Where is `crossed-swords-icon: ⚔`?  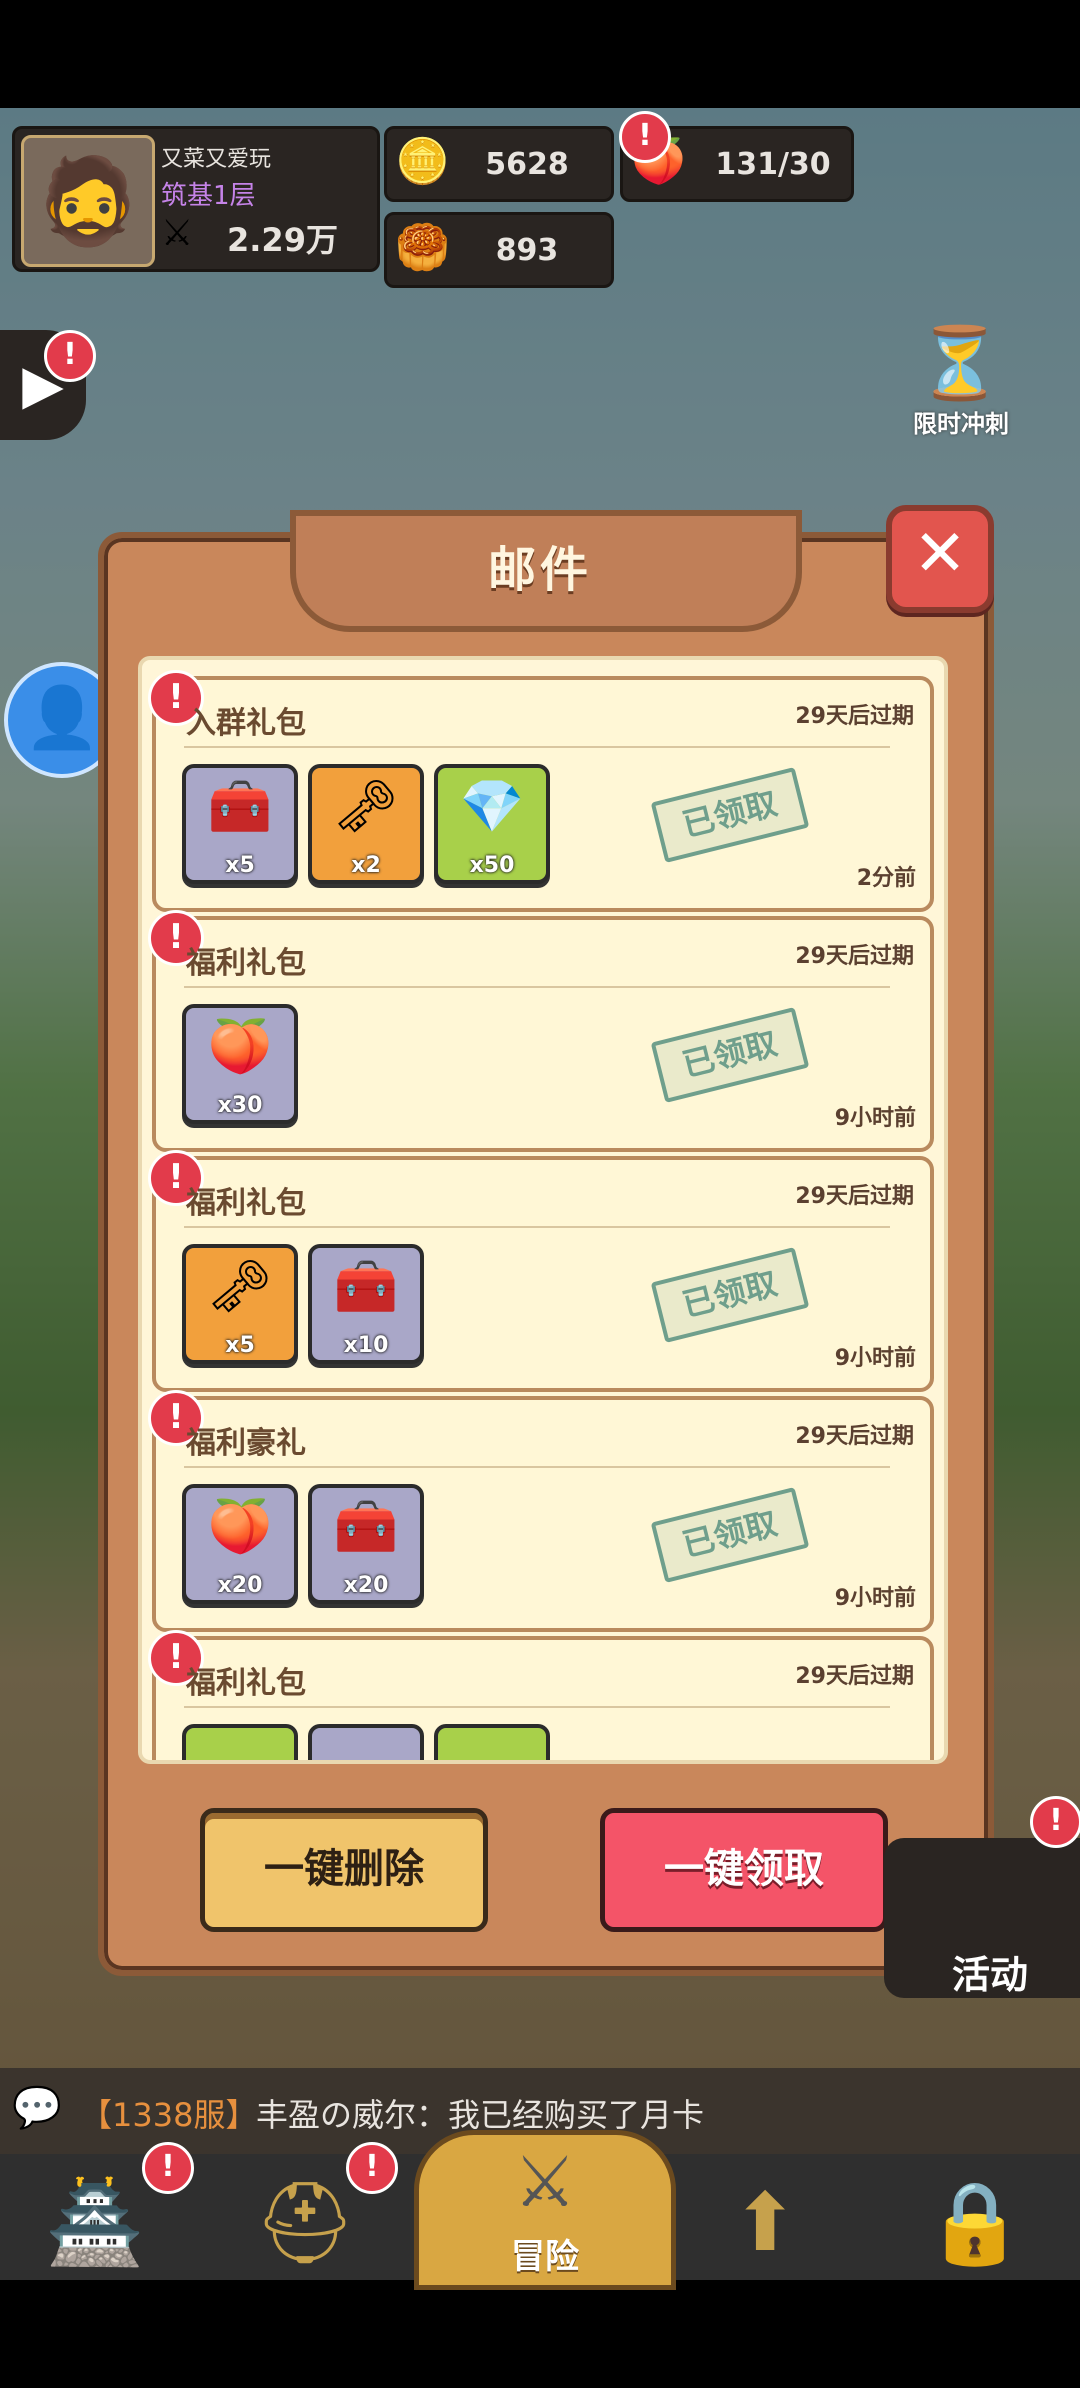 crossed-swords-icon: ⚔ is located at coordinates (545, 2182).